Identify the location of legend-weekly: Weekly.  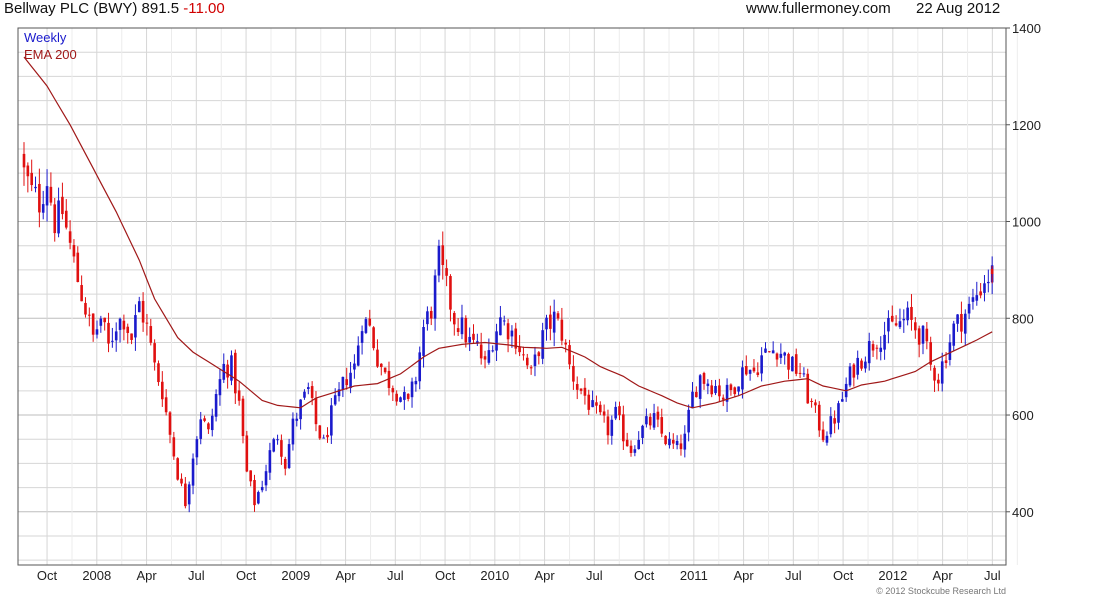
(45, 37).